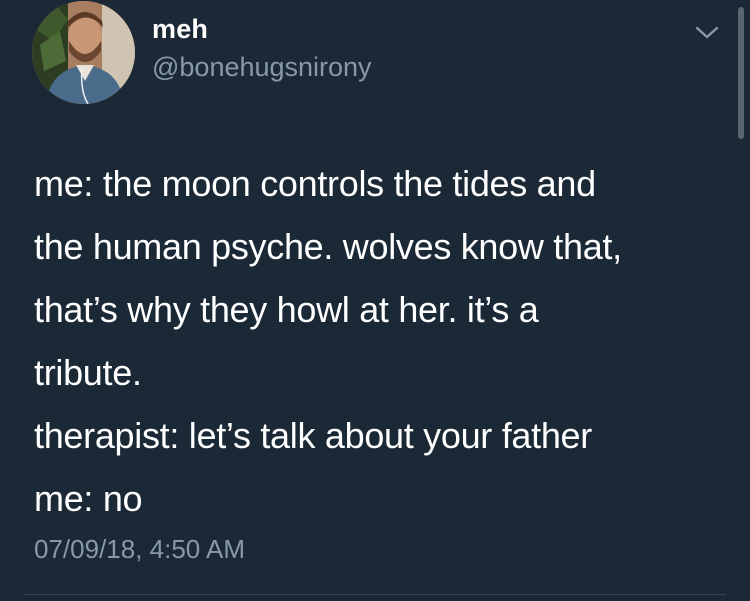 Image resolution: width=750 pixels, height=601 pixels. What do you see at coordinates (328, 246) in the screenshot?
I see `tweet-line: the human psyche. wolves know that,` at bounding box center [328, 246].